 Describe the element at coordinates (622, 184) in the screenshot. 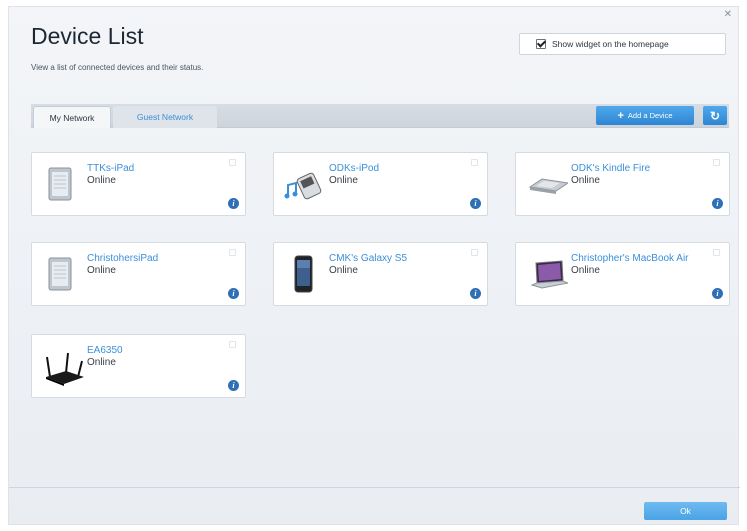

I see `device-card: ODK's Kindle Fire Online i` at that location.